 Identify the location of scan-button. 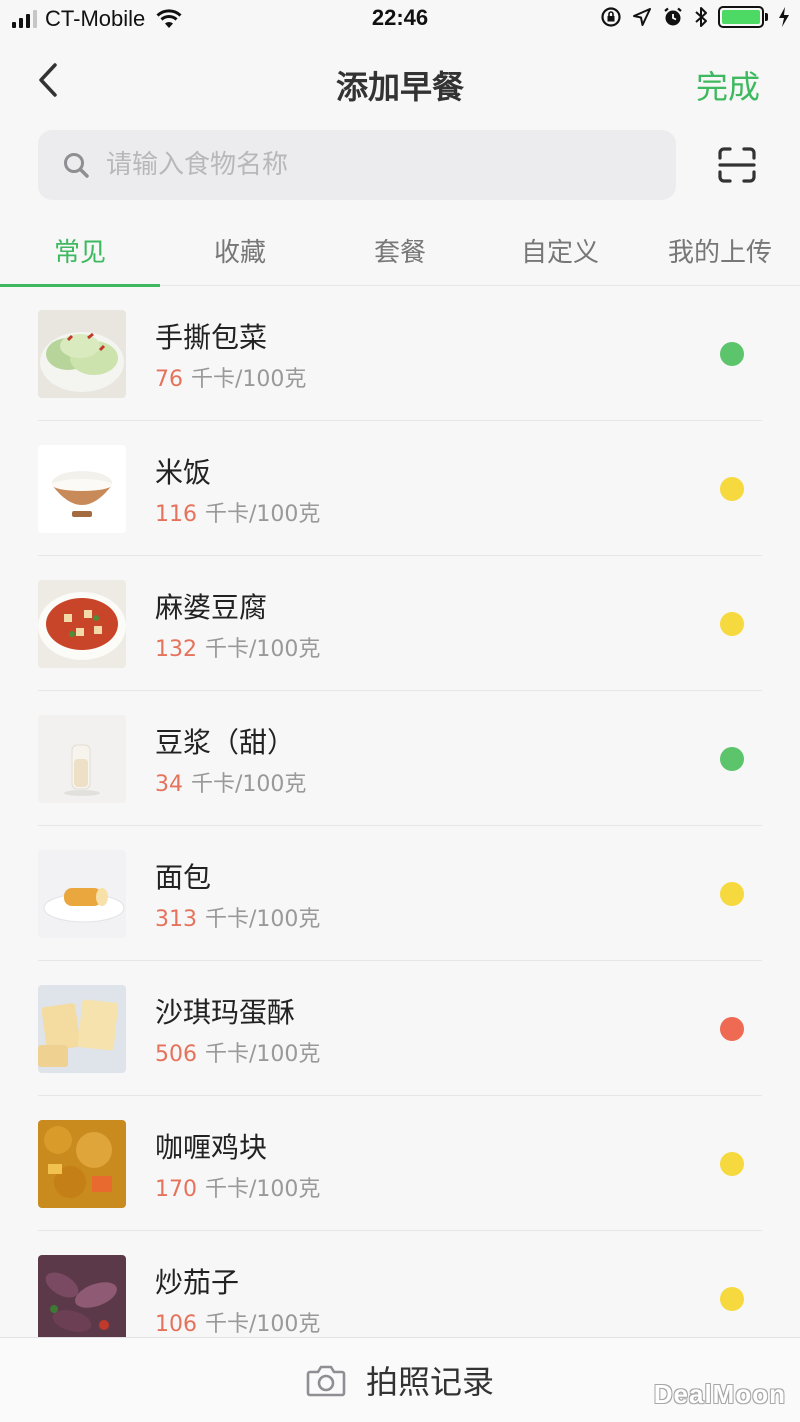
(737, 165).